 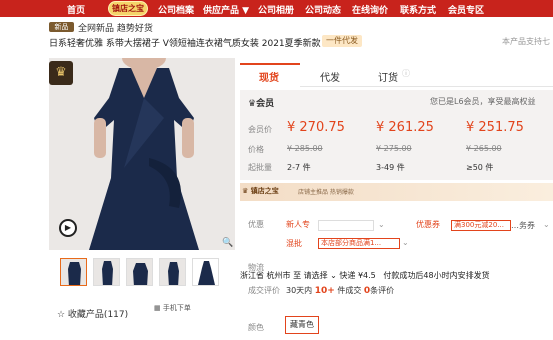 What do you see at coordinates (256, 149) in the screenshot?
I see `price-label: 价格` at bounding box center [256, 149].